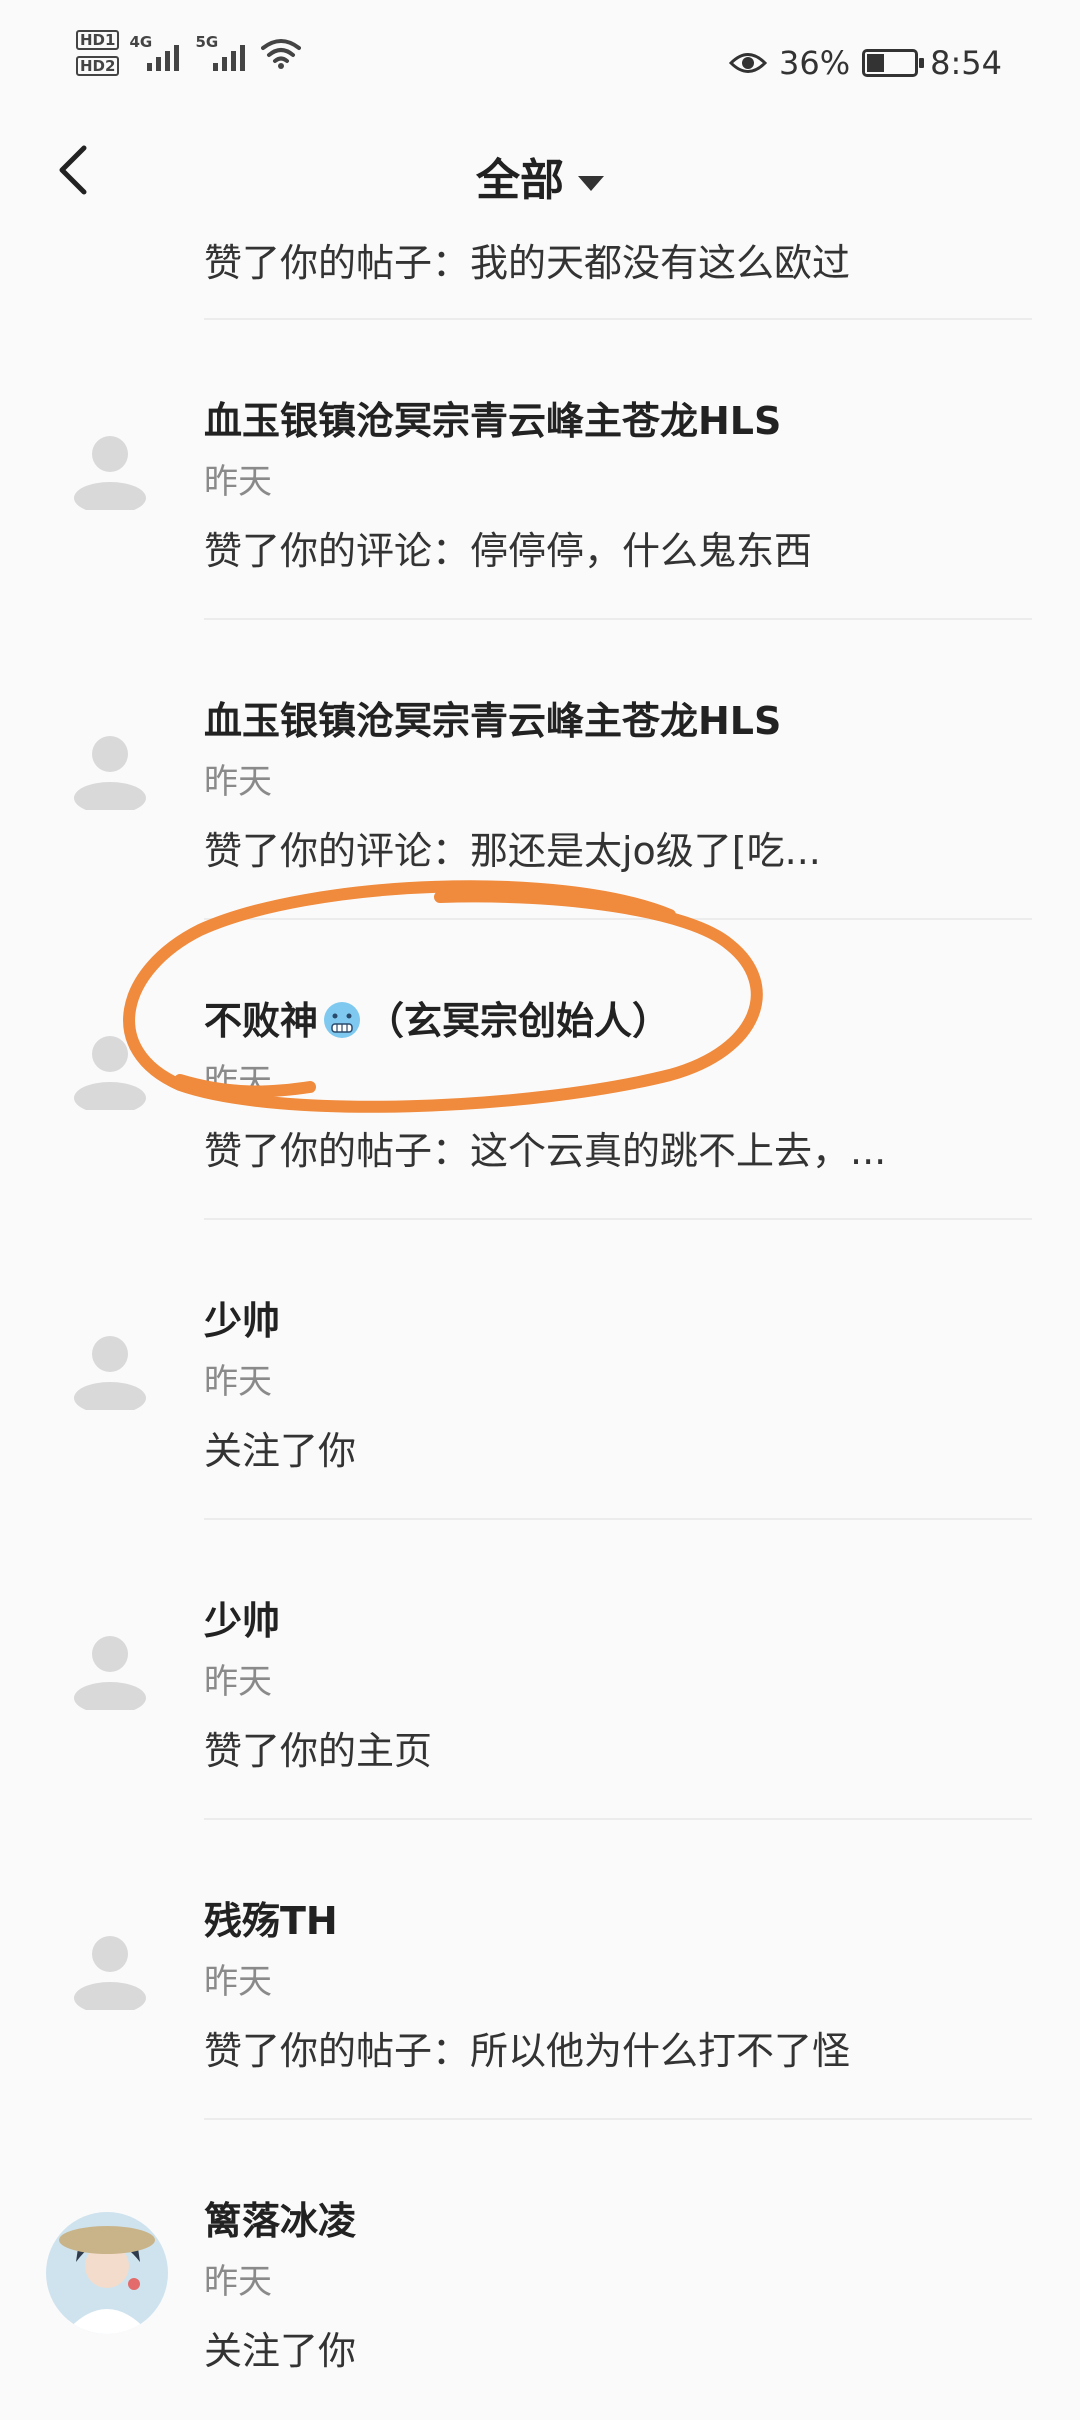 This screenshot has height=2420, width=1080. What do you see at coordinates (261, 1021) in the screenshot?
I see `user-name-prefix: 不败神` at bounding box center [261, 1021].